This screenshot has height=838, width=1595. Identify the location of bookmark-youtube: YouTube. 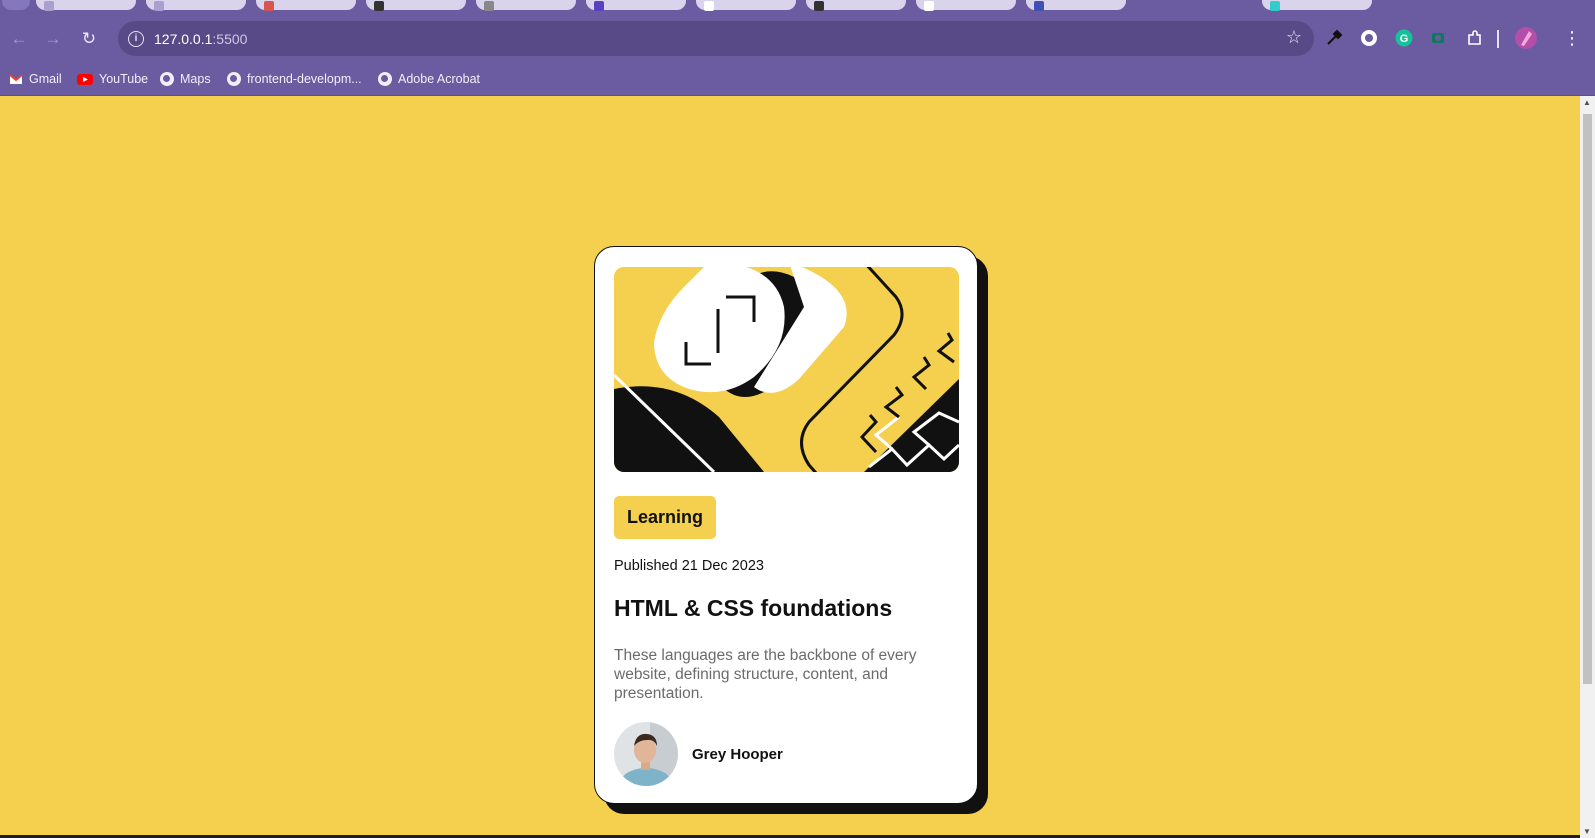
(112, 79).